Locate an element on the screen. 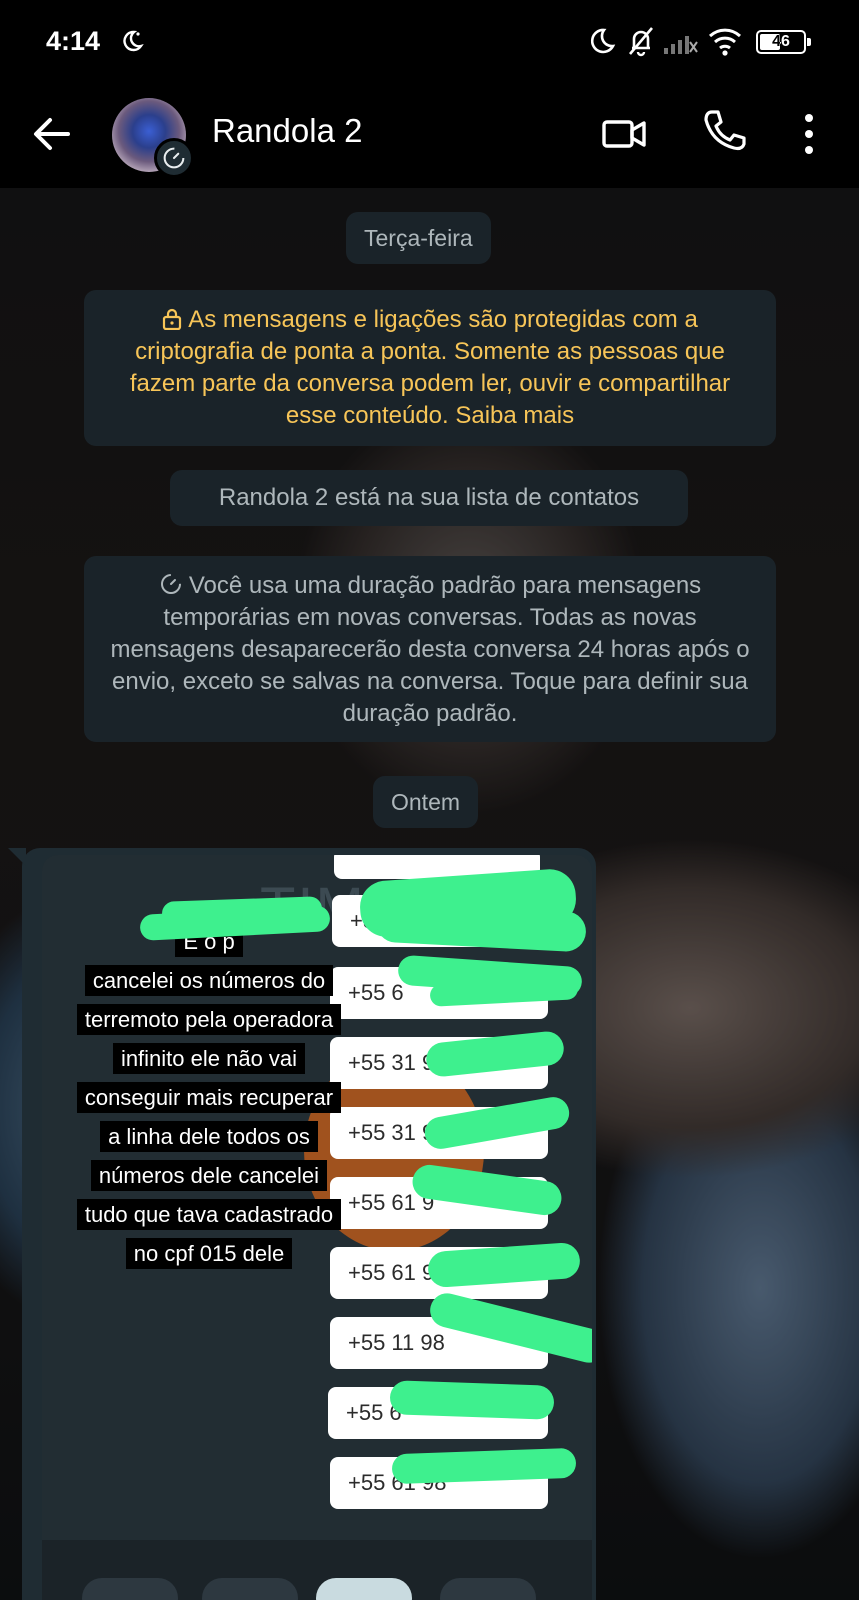 The height and width of the screenshot is (1600, 859). do-not-disturb-moon-icon is located at coordinates (603, 41).